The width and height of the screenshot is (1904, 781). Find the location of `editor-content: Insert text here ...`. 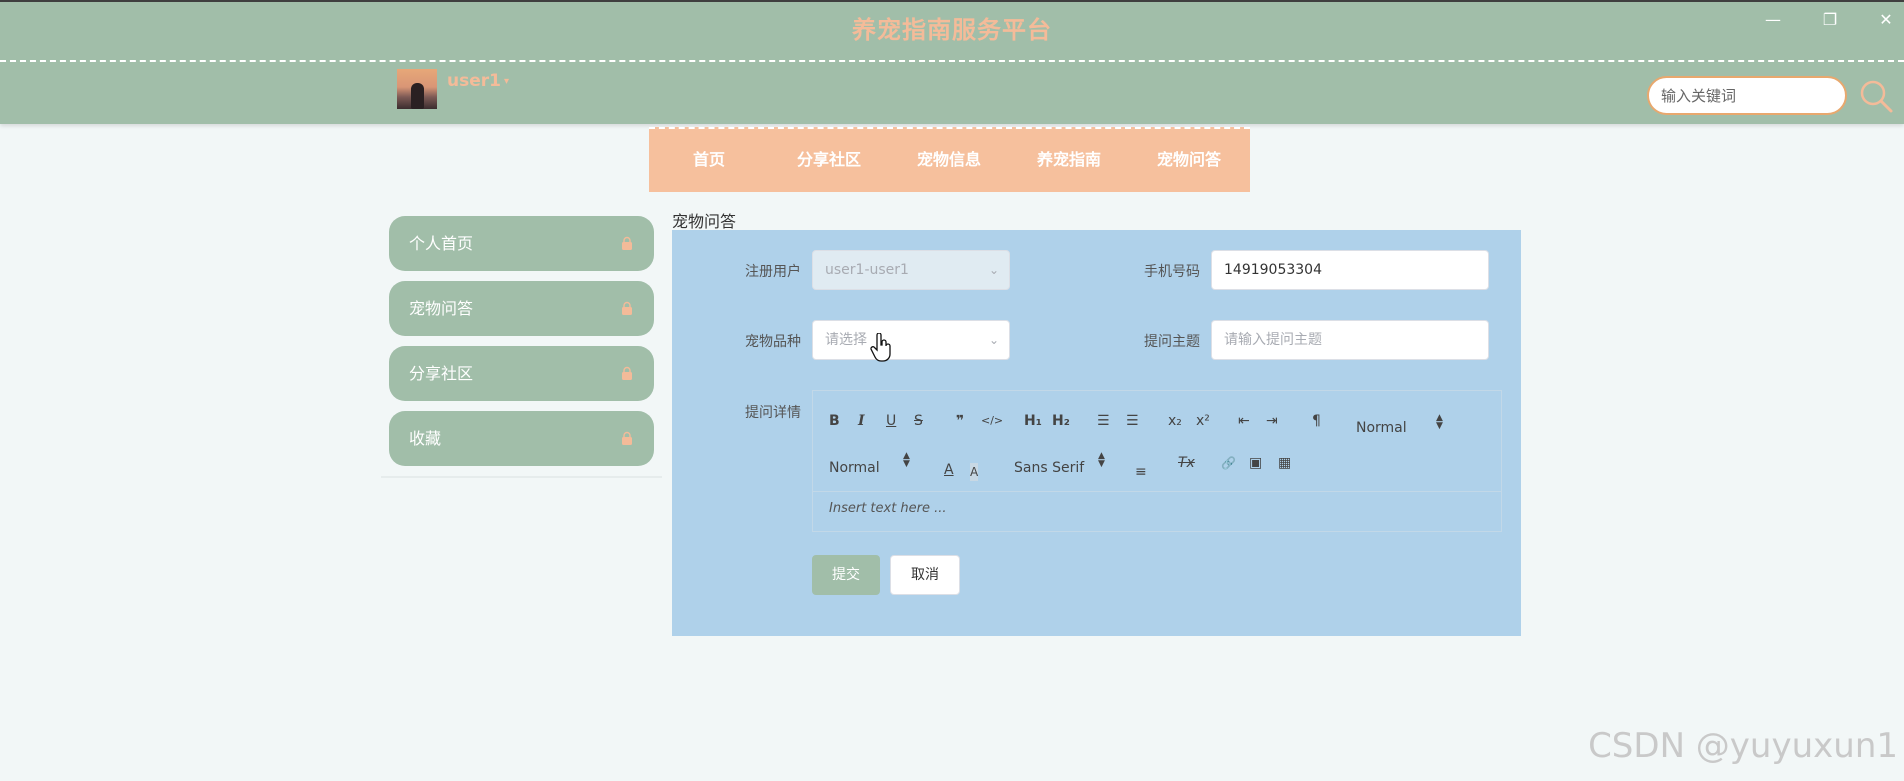

editor-content: Insert text here ... is located at coordinates (888, 508).